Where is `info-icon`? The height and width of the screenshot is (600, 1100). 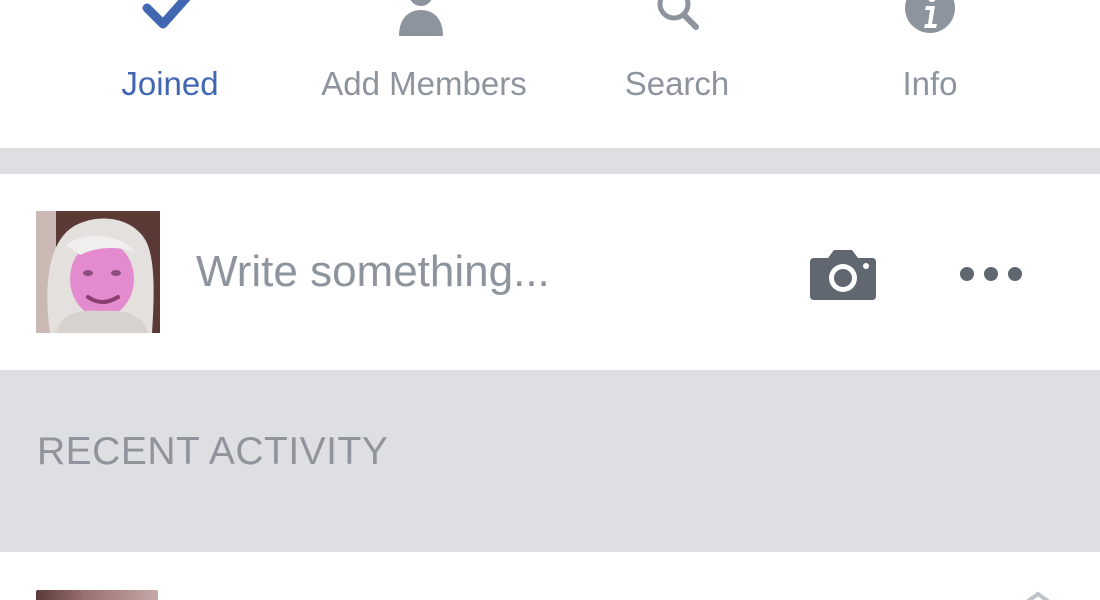 info-icon is located at coordinates (930, 16).